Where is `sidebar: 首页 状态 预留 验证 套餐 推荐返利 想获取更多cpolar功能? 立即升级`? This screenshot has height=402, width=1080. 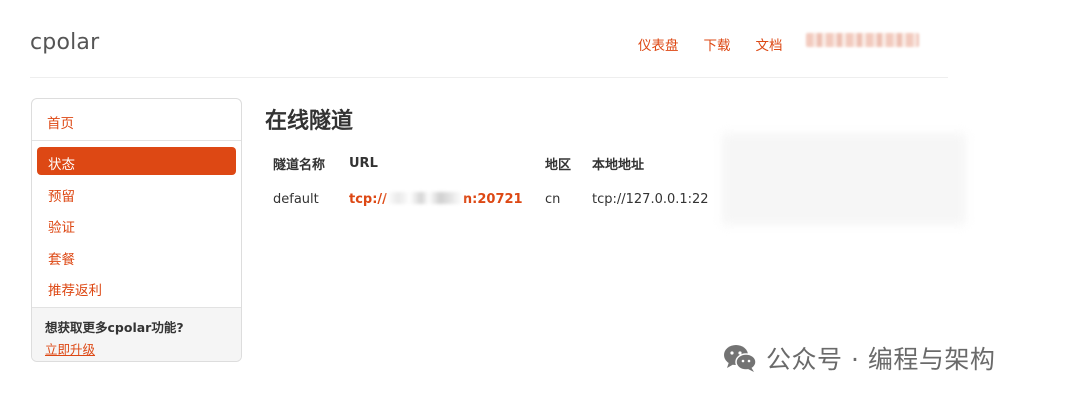
sidebar: 首页 状态 预留 验证 套餐 推荐返利 想获取更多cpolar功能? 立即升级 is located at coordinates (136, 230).